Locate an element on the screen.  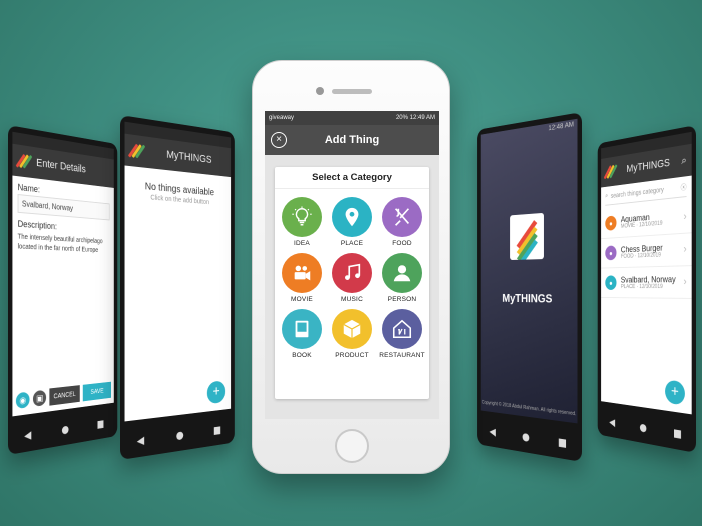
category-label: MUSIC is located at coordinates (352, 299).